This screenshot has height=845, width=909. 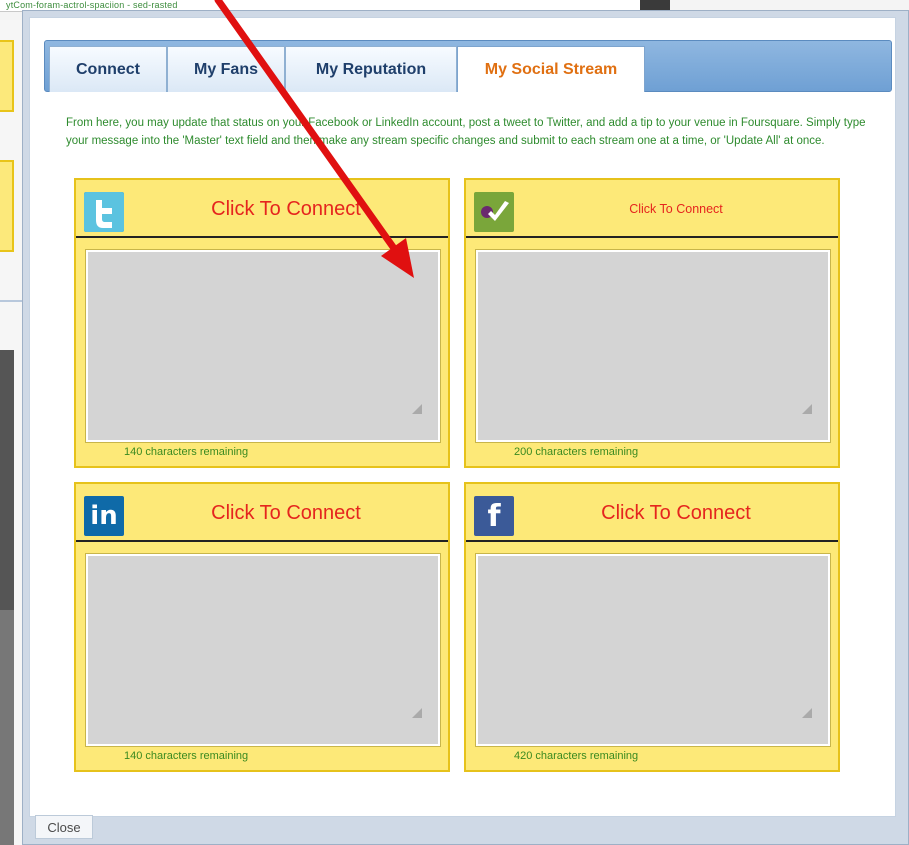 I want to click on card-header: f Click To Connect, so click(x=652, y=513).